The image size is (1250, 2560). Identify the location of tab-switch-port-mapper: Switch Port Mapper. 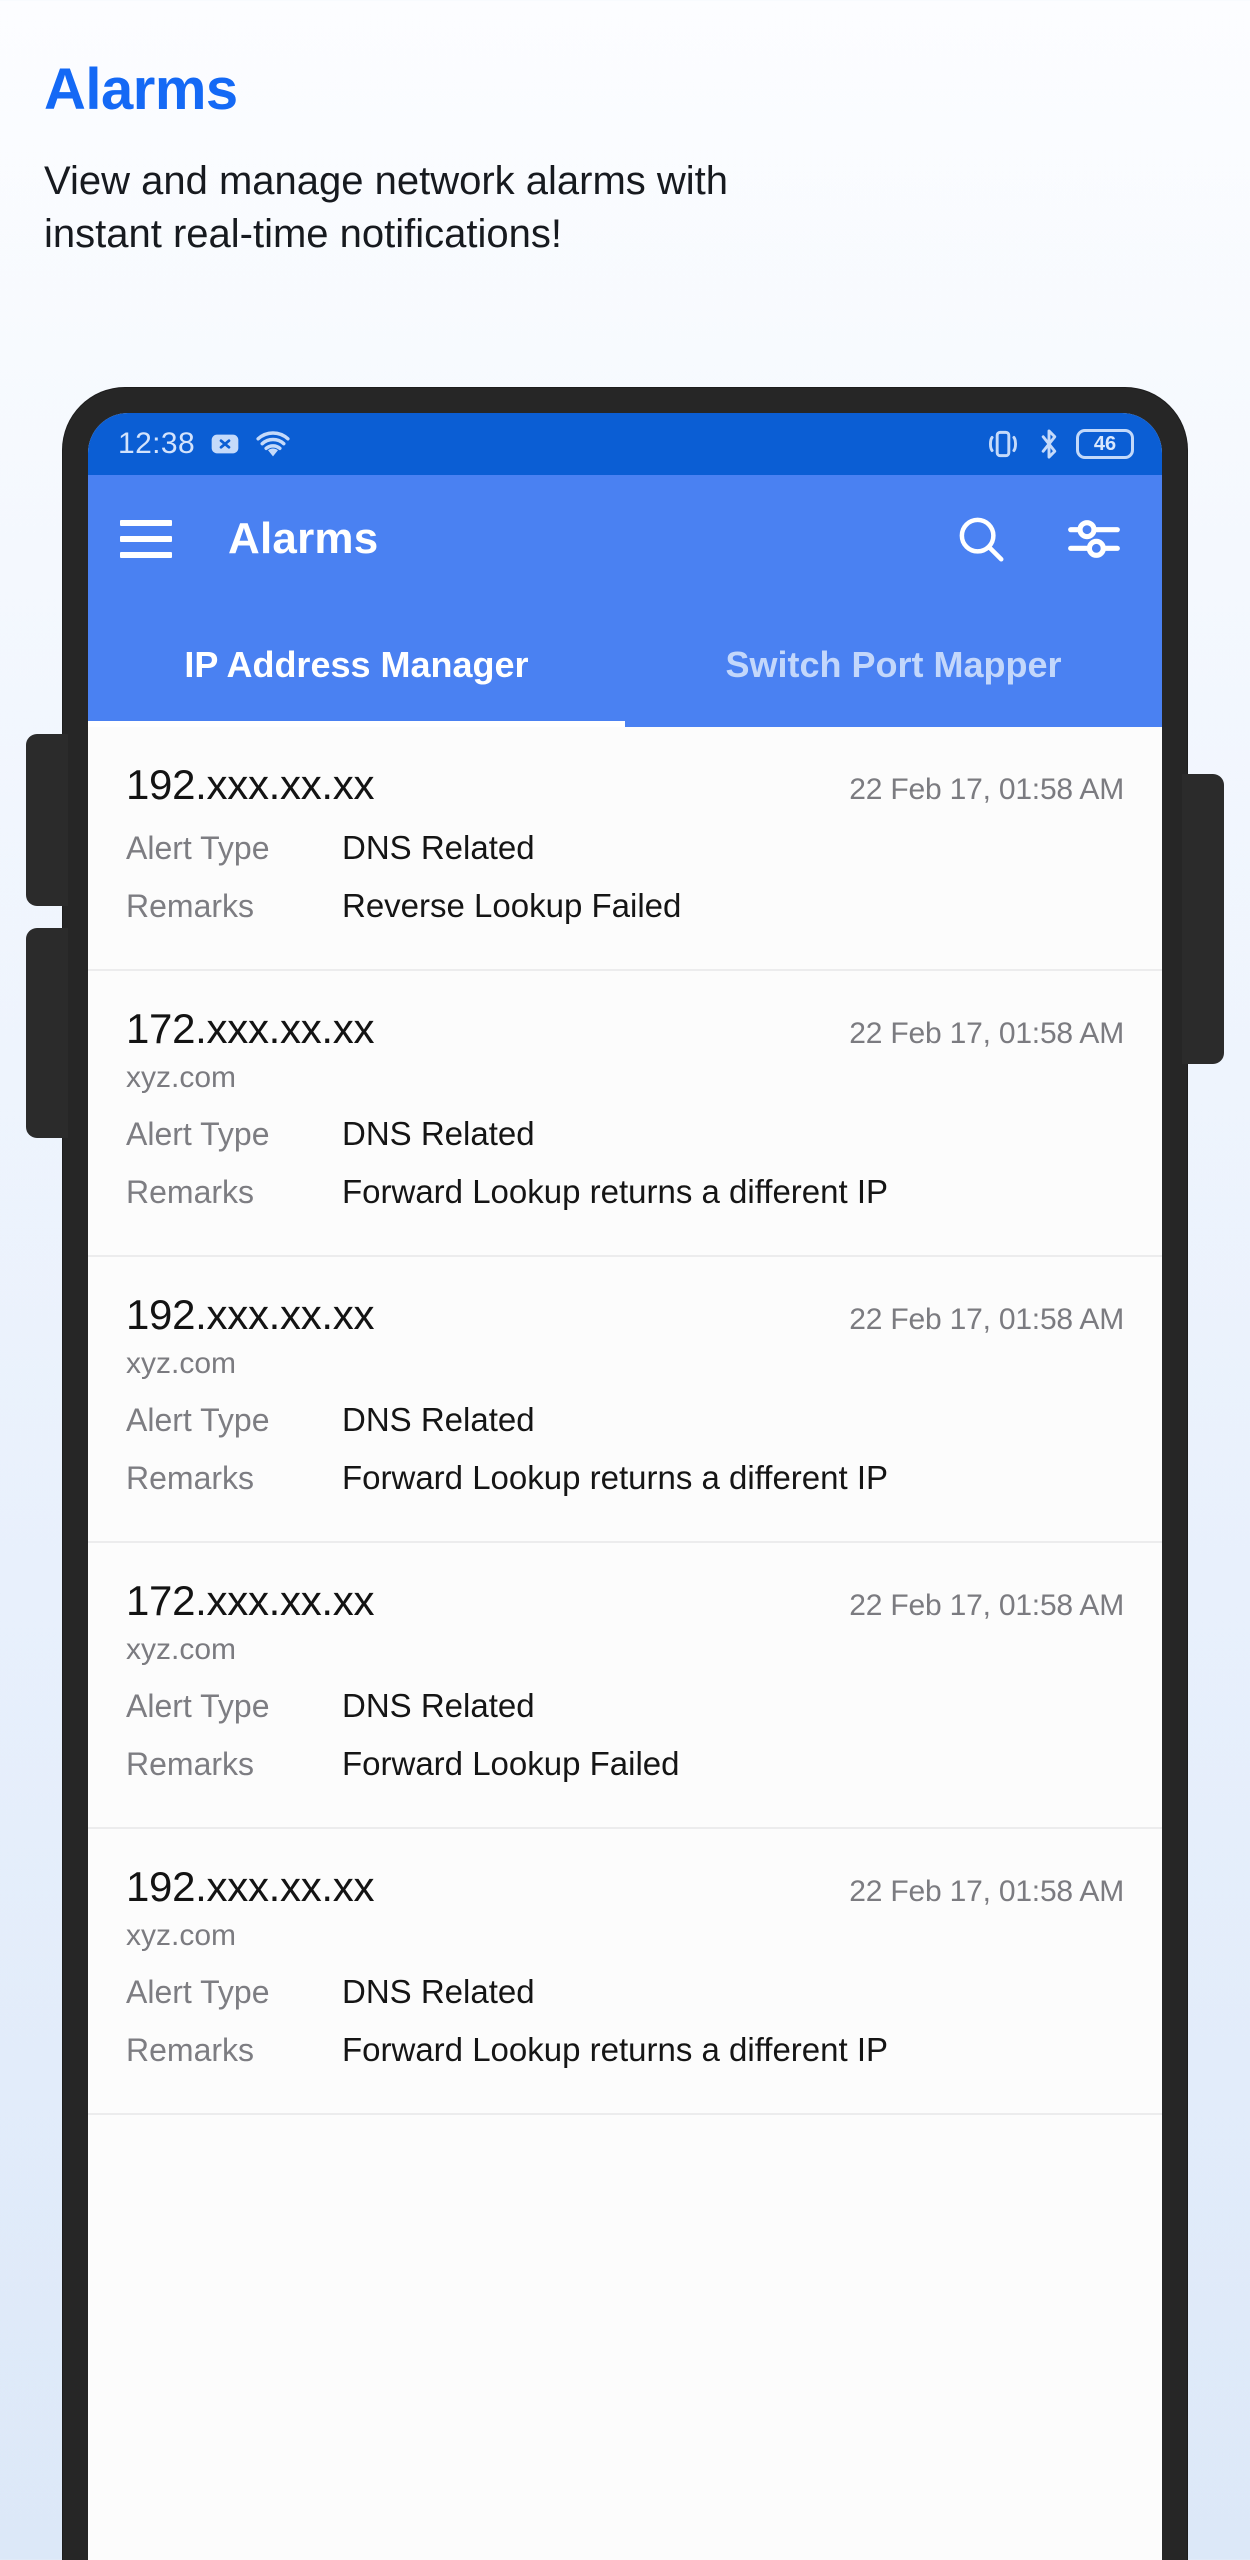
(893, 665).